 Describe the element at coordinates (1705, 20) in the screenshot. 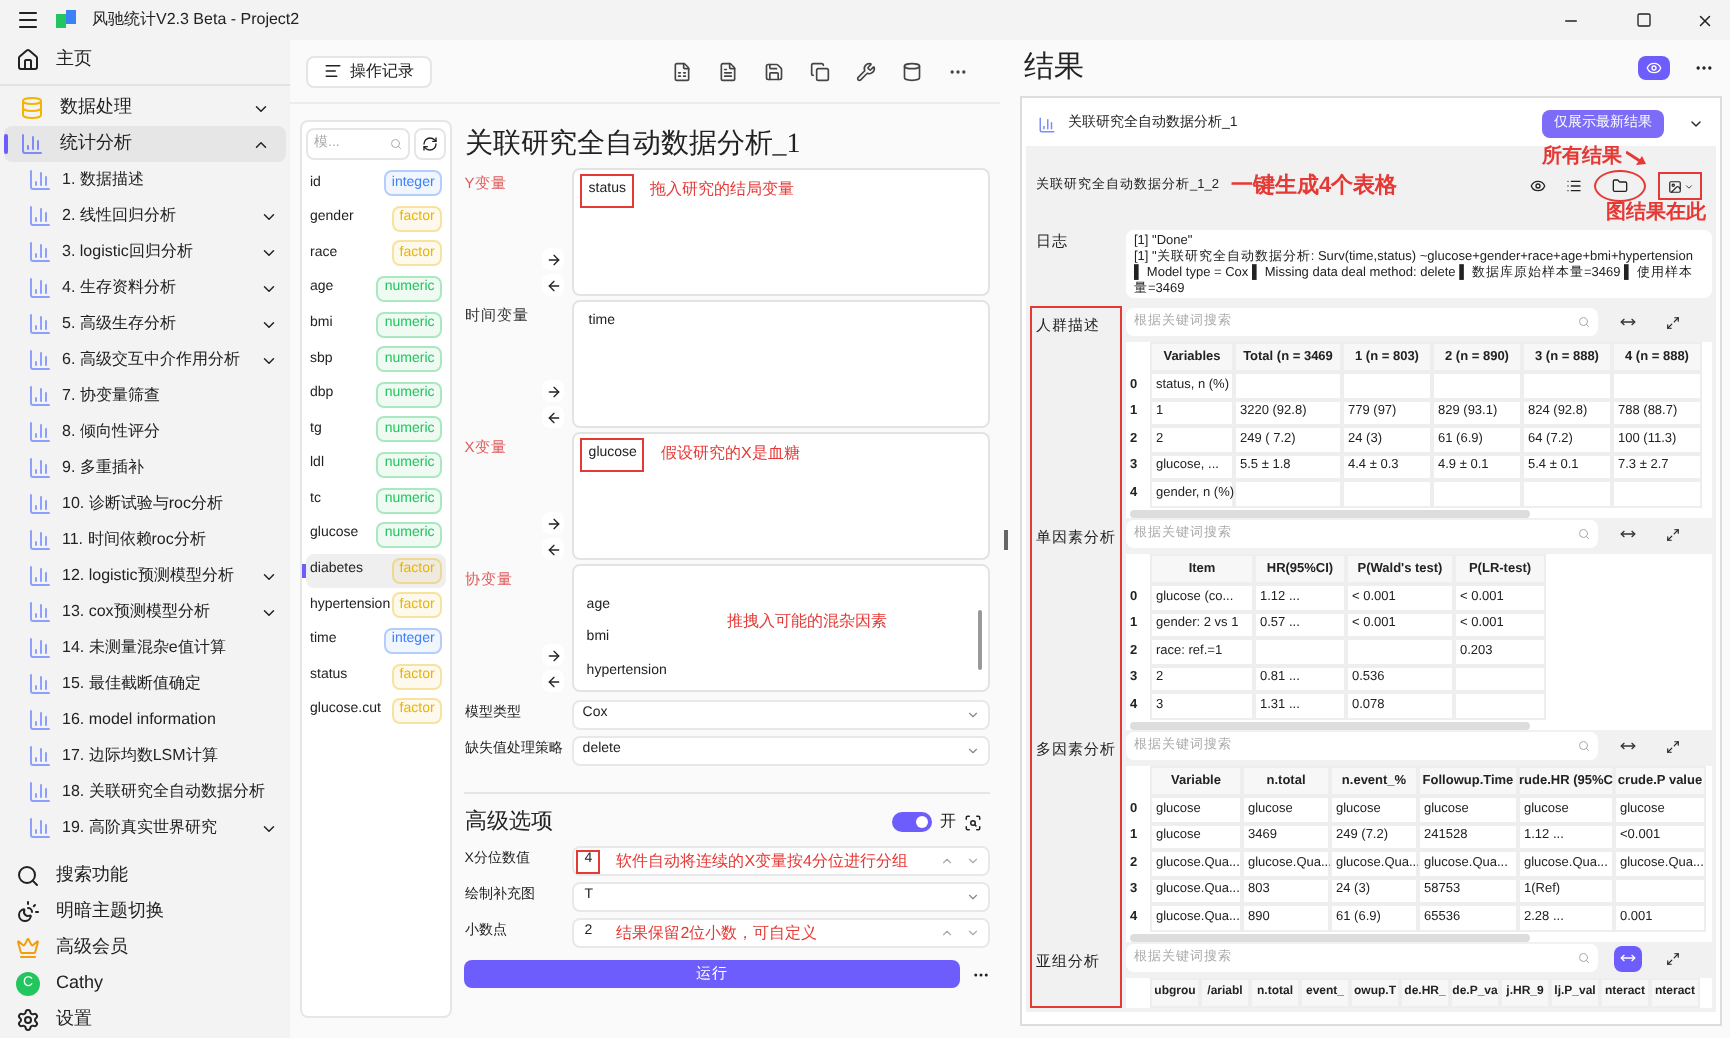

I see `close-icon` at that location.